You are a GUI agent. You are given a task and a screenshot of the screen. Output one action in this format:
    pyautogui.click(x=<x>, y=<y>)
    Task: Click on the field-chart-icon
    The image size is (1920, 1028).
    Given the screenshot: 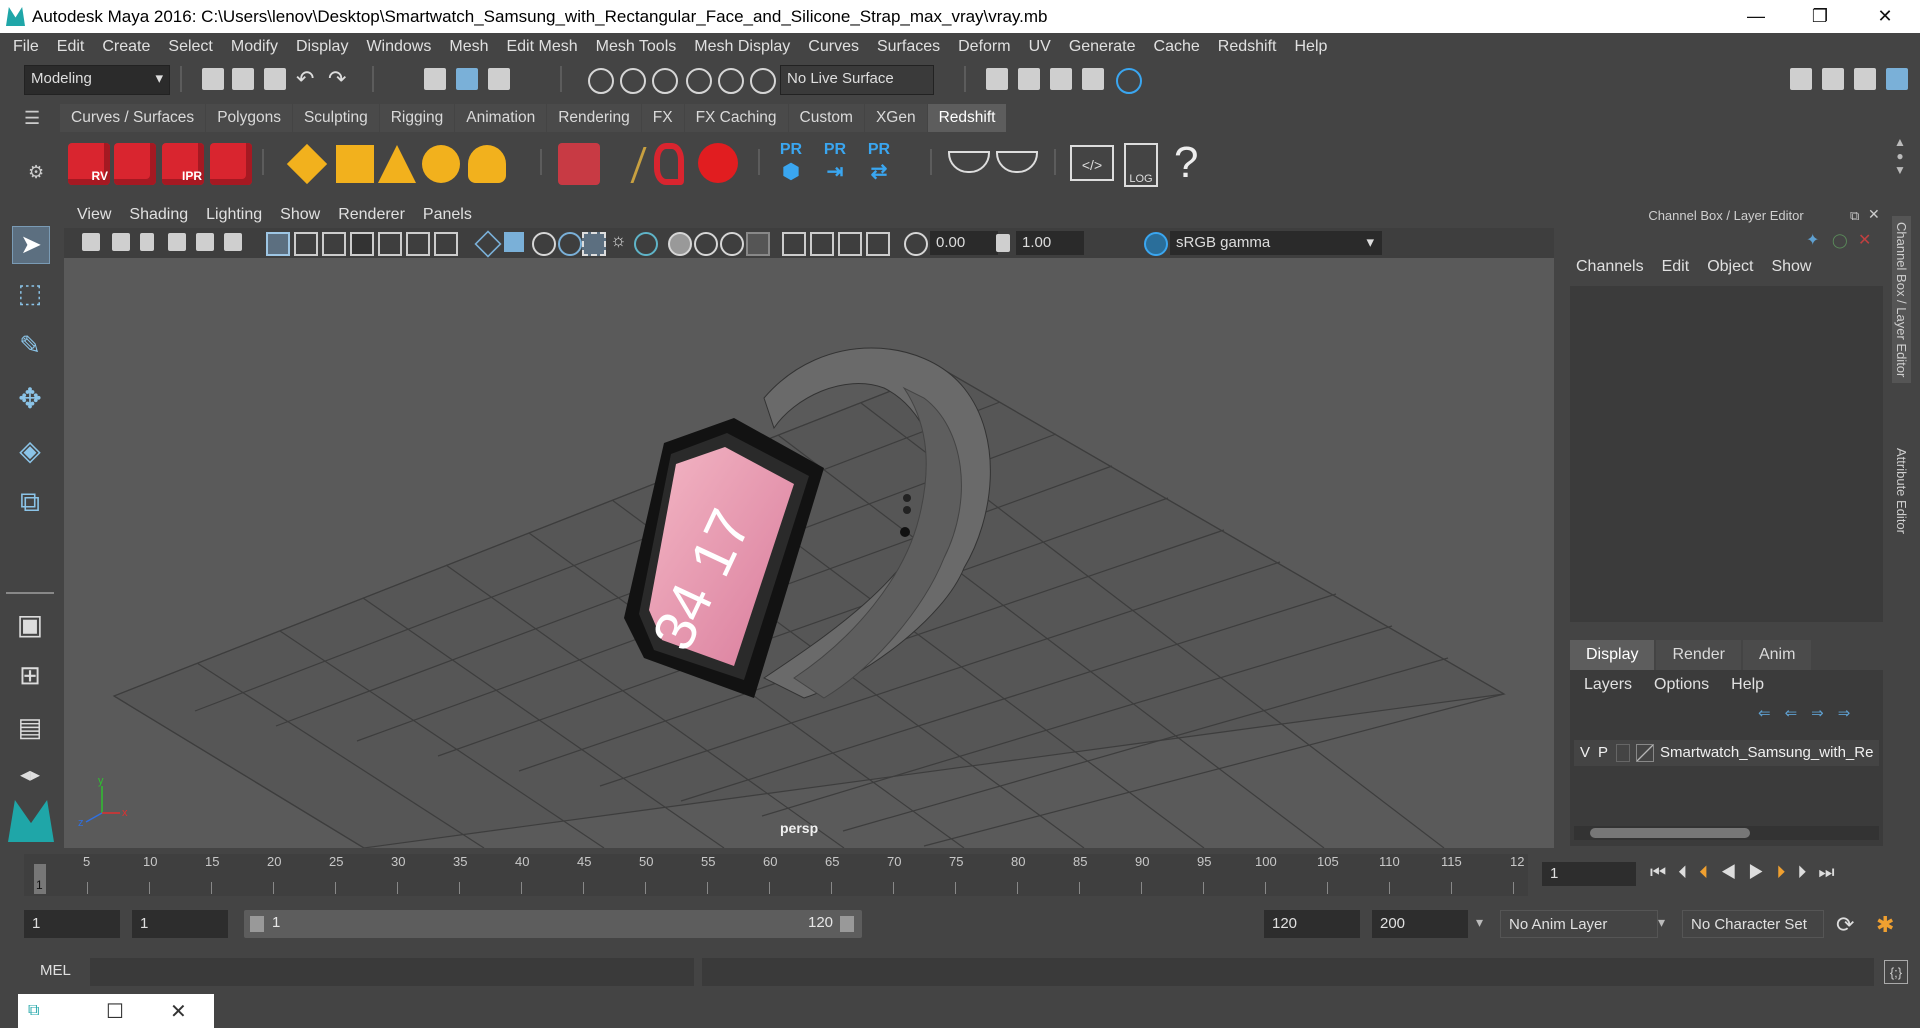 What is the action you would take?
    pyautogui.click(x=390, y=244)
    